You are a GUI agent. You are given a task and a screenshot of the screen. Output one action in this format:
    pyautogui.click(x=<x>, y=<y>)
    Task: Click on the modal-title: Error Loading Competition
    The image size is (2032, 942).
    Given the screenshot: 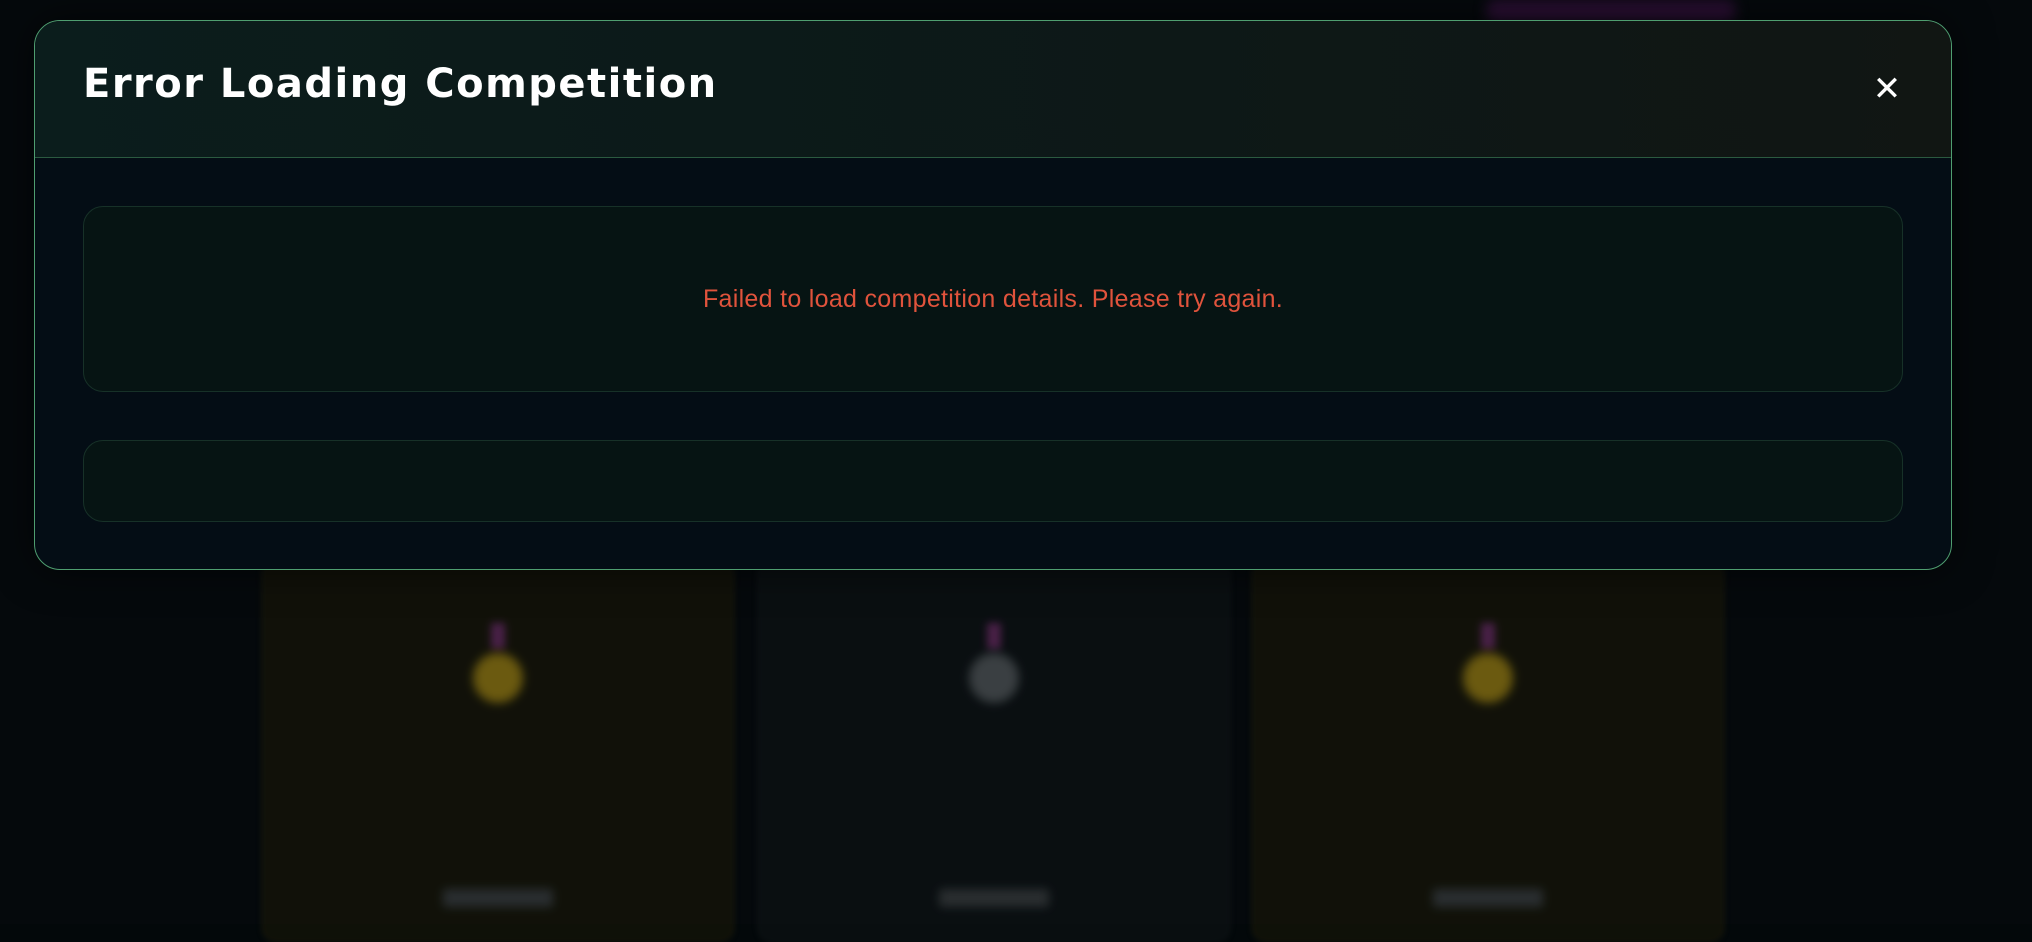 What is the action you would take?
    pyautogui.click(x=400, y=84)
    